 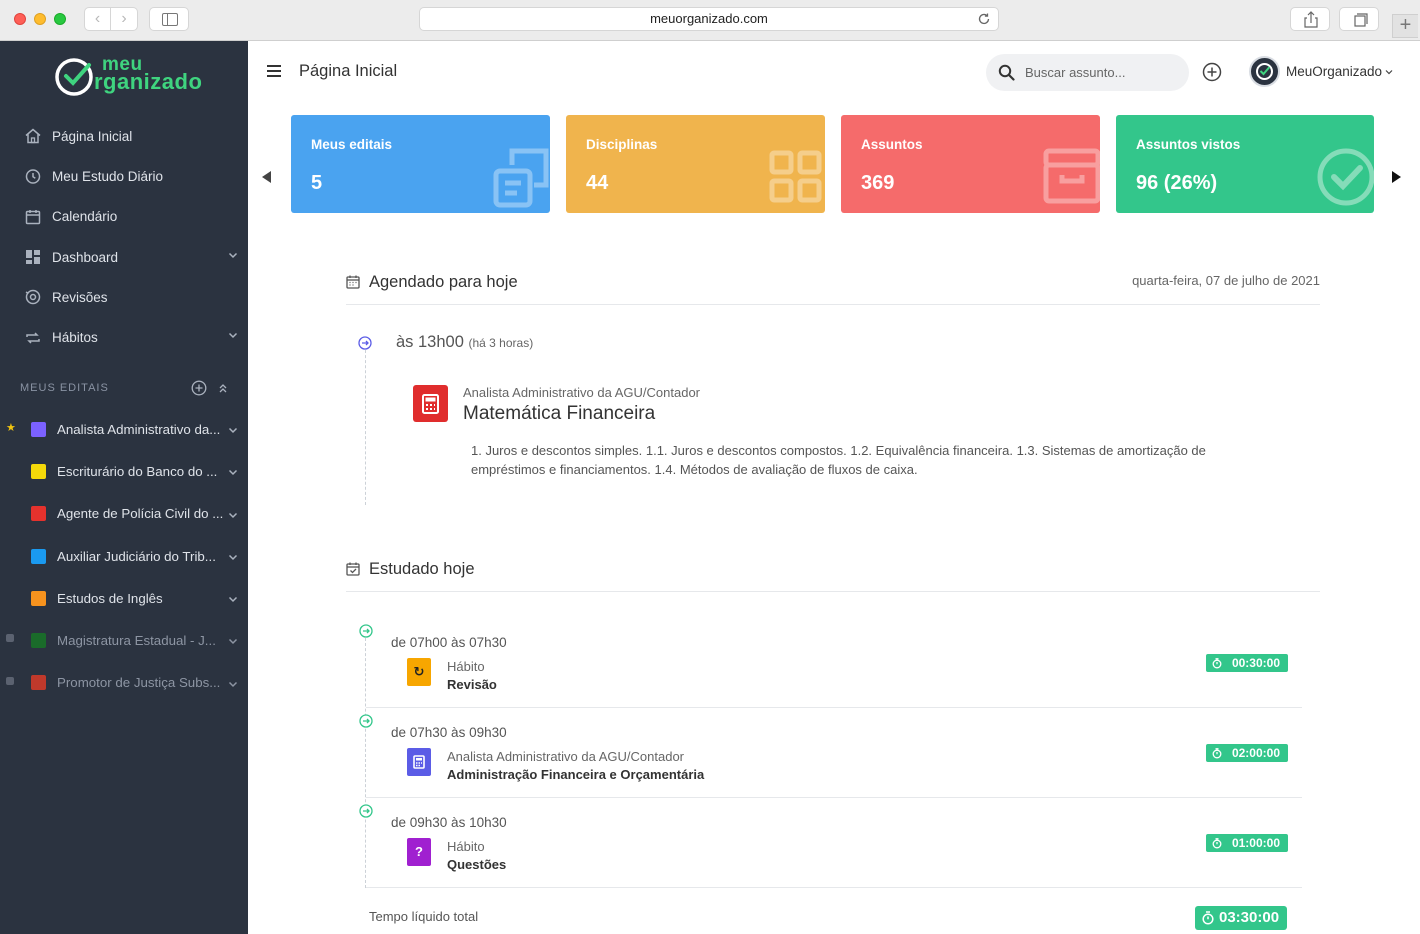 I want to click on calculator-icon, so click(x=419, y=762).